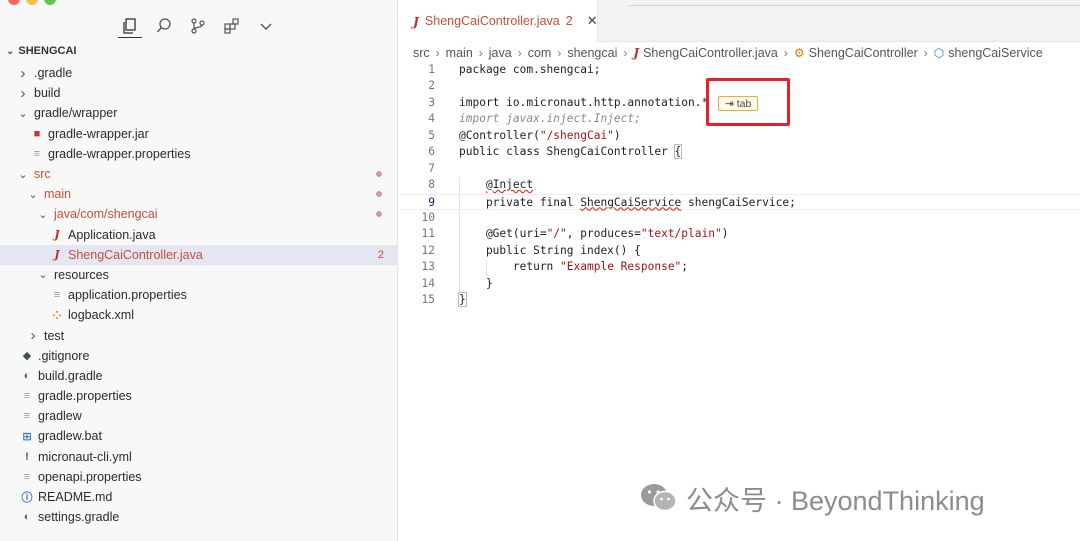 The image size is (1080, 541). I want to click on code-line: 15}, so click(739, 300).